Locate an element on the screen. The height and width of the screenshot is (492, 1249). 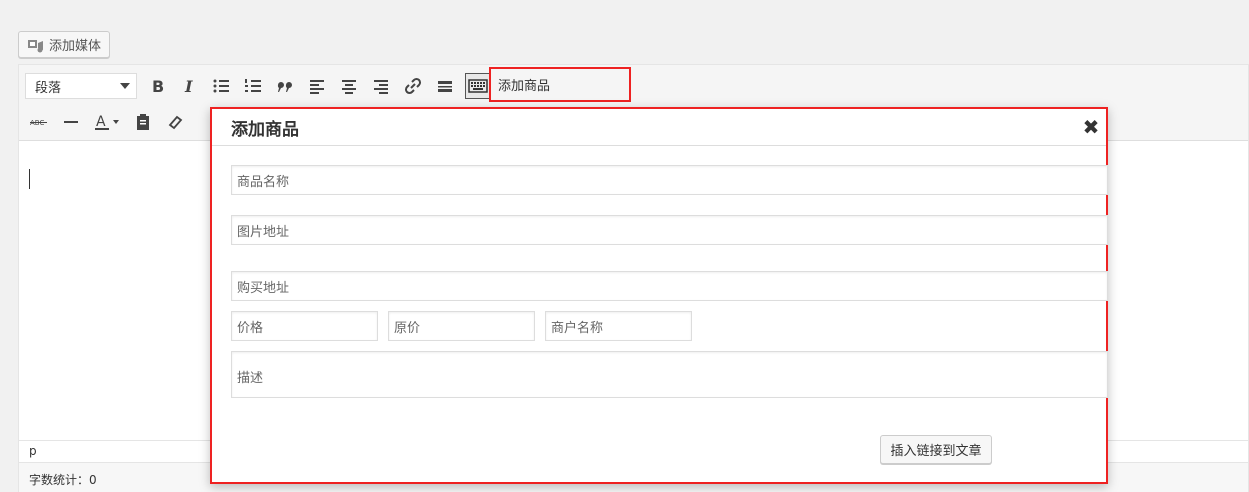
insert-link-to-post-button: 插入链接到文章 is located at coordinates (936, 449).